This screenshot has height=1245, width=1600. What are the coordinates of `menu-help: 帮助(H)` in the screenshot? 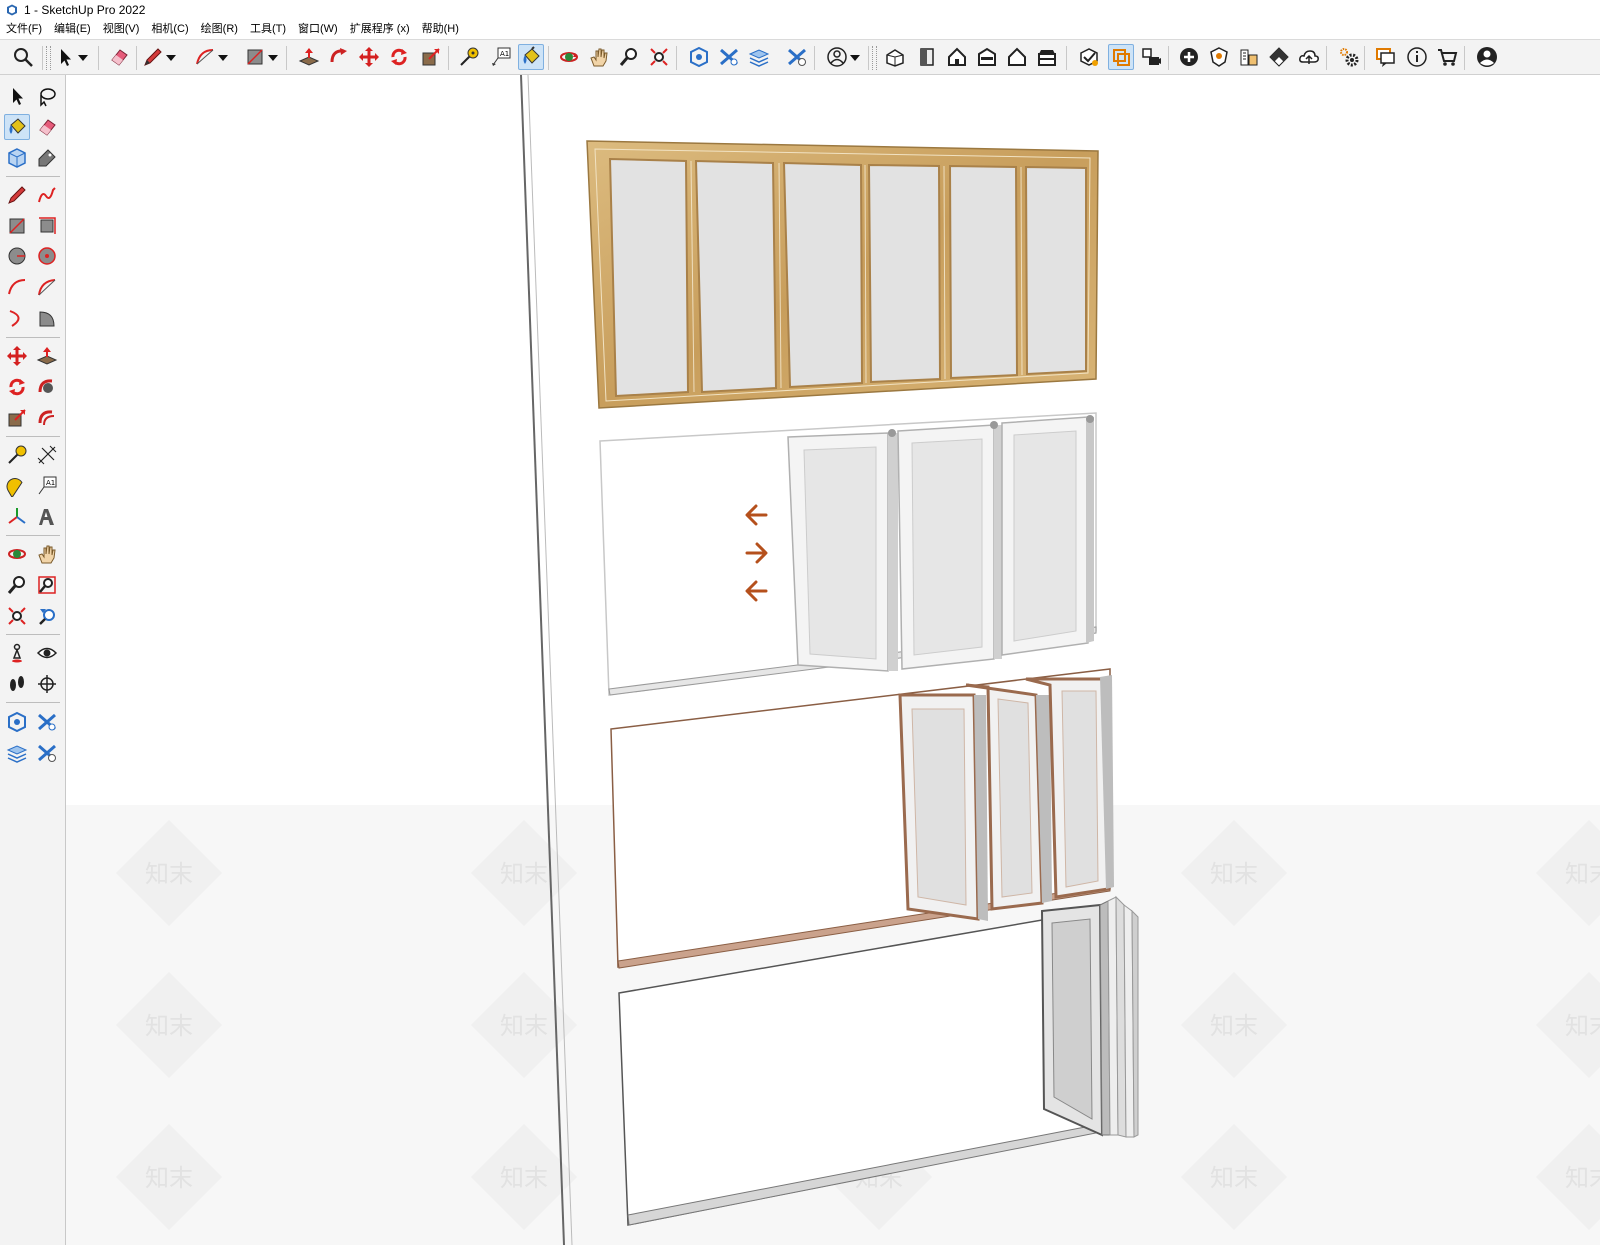 It's located at (440, 29).